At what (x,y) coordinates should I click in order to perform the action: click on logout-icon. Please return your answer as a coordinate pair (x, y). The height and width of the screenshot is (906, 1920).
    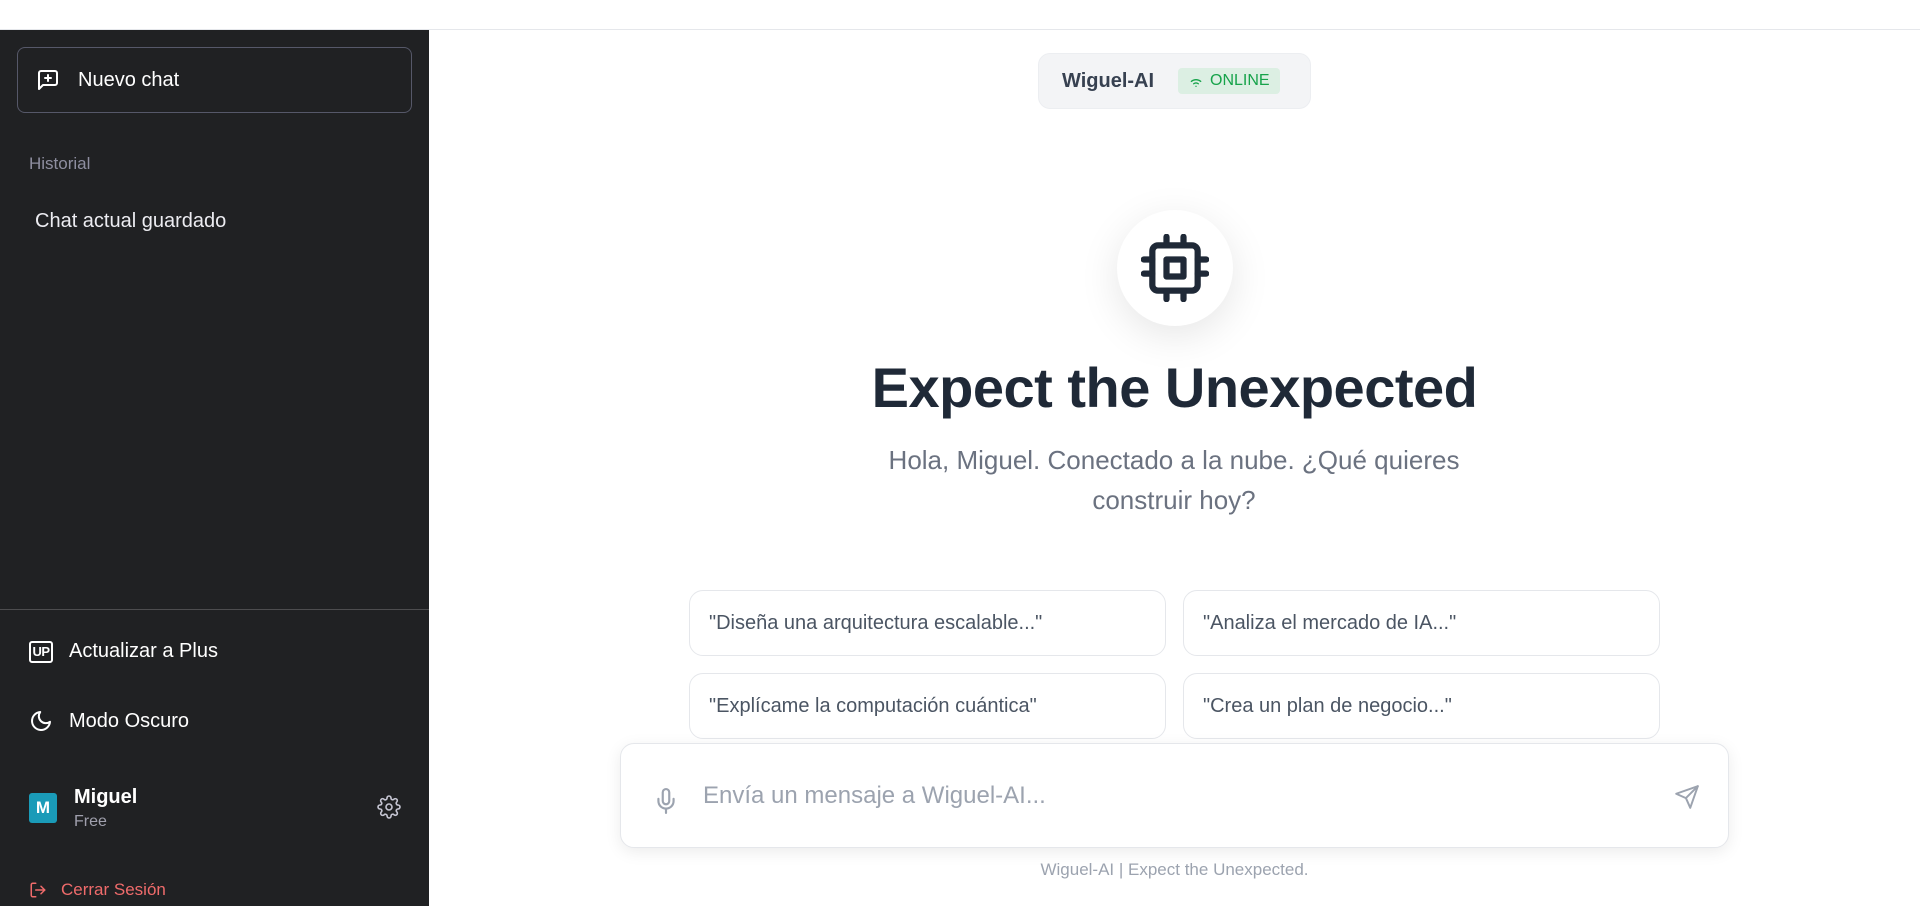
    Looking at the image, I should click on (38, 890).